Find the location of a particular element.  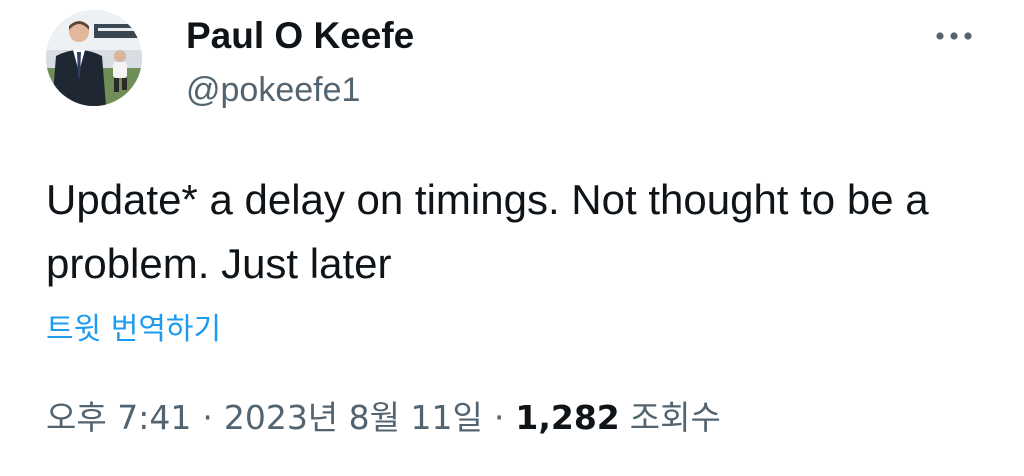

more-options-button is located at coordinates (954, 36).